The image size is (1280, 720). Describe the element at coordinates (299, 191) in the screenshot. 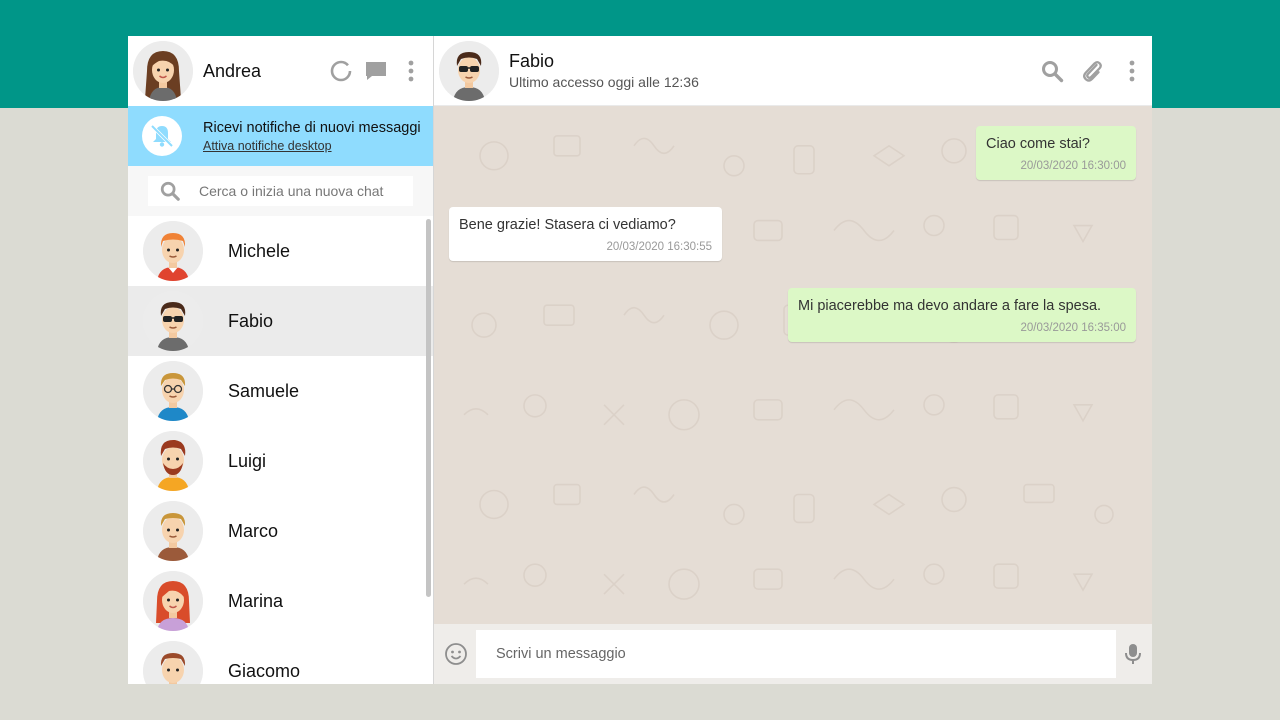

I see `search-input` at that location.